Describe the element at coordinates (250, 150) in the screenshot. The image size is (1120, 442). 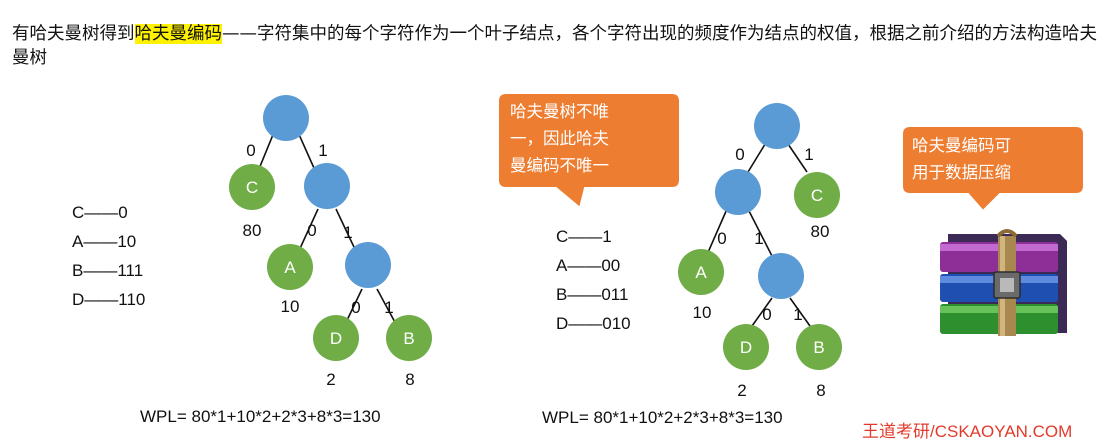
I see `left-edge-label-root-0: 0` at that location.